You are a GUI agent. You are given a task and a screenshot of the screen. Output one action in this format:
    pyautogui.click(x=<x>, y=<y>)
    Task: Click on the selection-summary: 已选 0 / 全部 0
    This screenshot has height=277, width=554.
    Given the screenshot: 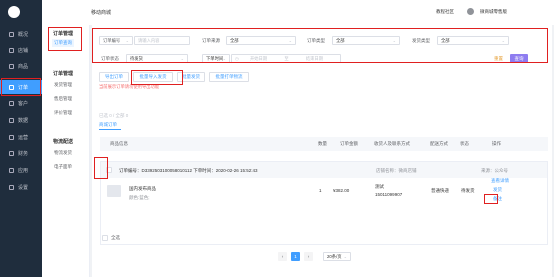 What is the action you would take?
    pyautogui.click(x=114, y=115)
    